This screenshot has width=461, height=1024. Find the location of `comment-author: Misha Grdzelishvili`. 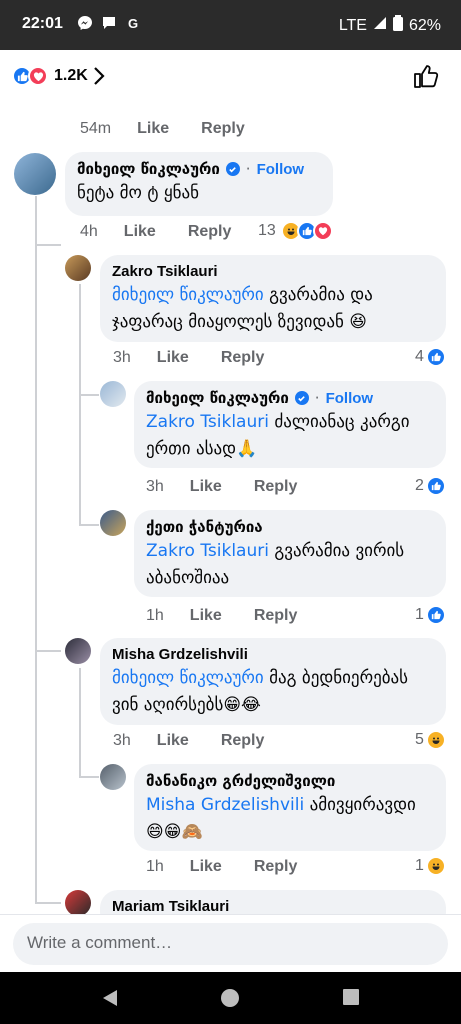

comment-author: Misha Grdzelishvili is located at coordinates (273, 654).